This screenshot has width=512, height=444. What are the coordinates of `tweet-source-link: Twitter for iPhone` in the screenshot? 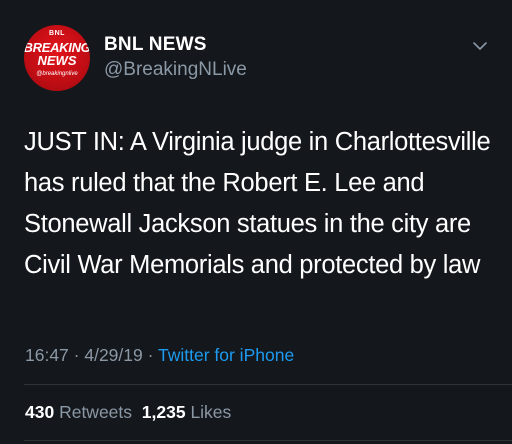 It's located at (226, 355).